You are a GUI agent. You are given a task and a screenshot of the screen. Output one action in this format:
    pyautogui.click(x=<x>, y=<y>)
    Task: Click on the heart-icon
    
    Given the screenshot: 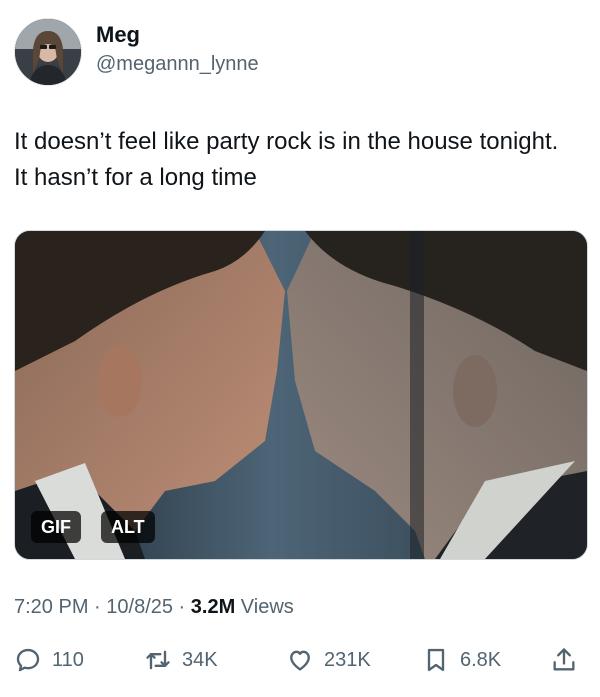 What is the action you would take?
    pyautogui.click(x=300, y=660)
    